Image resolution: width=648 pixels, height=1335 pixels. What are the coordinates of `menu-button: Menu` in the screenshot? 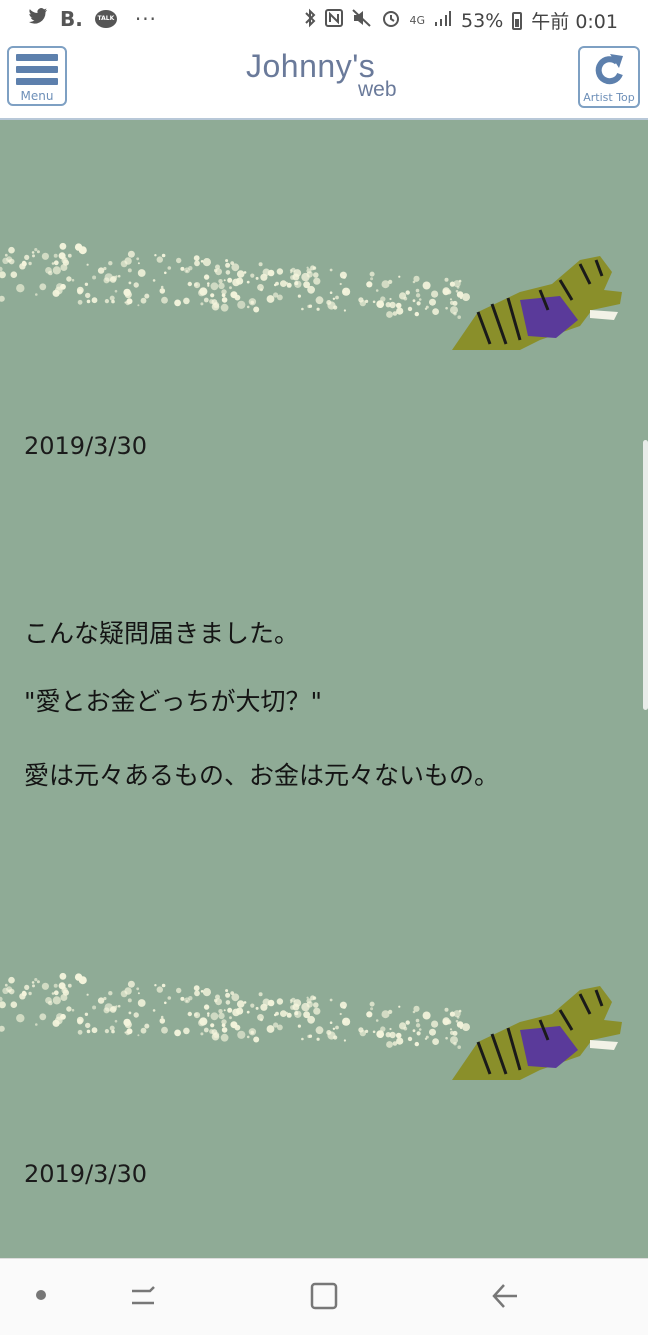 It's located at (37, 76).